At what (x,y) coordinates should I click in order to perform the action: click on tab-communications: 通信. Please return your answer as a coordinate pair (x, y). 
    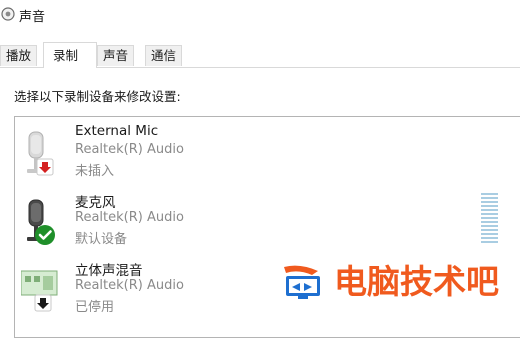
    Looking at the image, I should click on (164, 55).